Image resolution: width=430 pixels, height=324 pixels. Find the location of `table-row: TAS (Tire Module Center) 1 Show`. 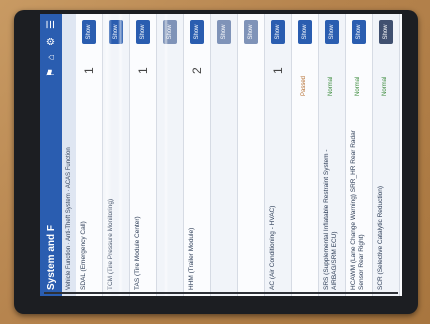

table-row: TAS (Tire Module Center) 1 Show is located at coordinates (143, 155).